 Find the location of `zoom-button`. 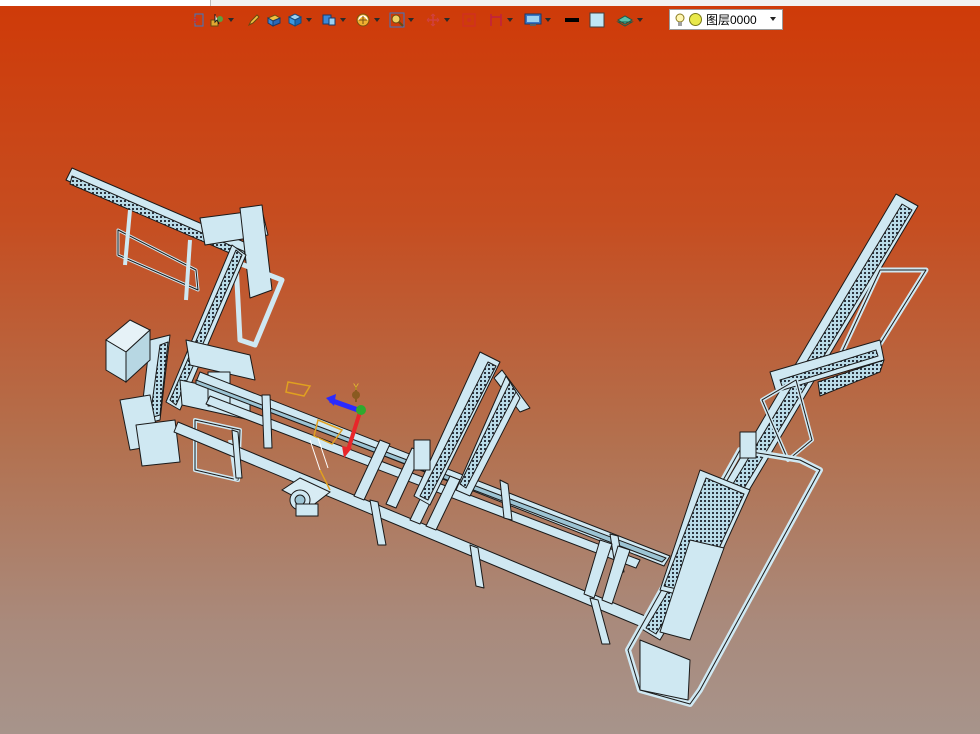

zoom-button is located at coordinates (401, 20).